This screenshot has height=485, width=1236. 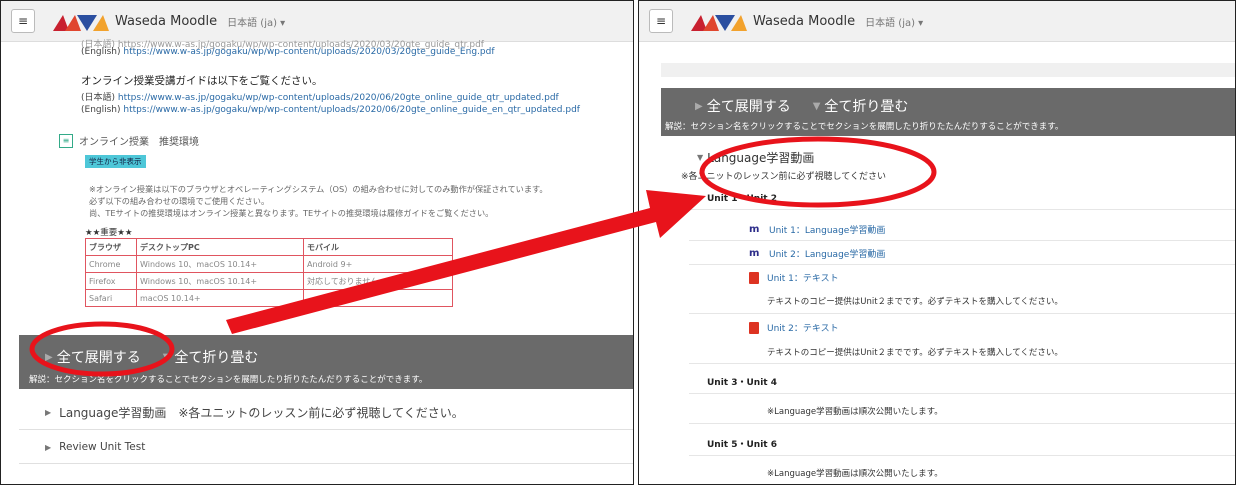 I want to click on section-language-video: ▶ Language学習動画 ※各ユニットのレッスン前に必ず視聴してください。, so click(x=254, y=412).